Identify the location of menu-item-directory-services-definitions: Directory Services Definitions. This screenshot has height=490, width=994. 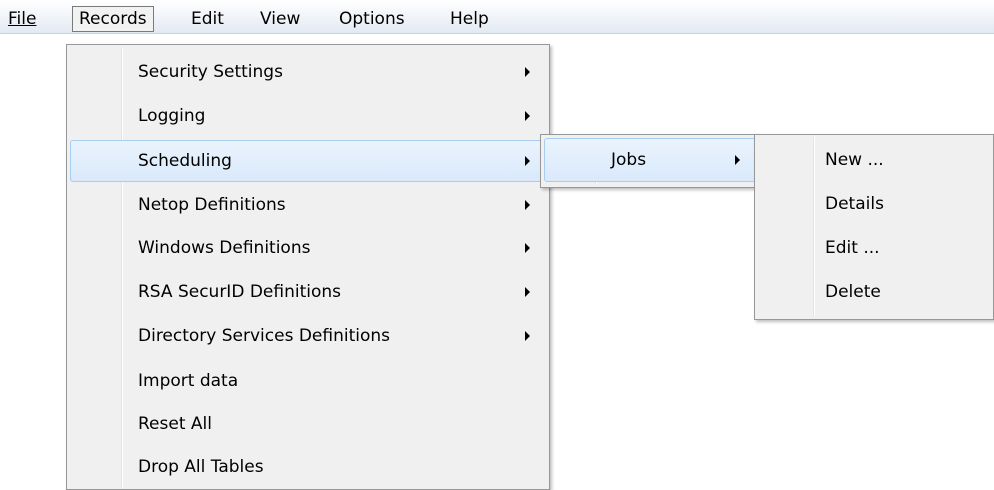
(308, 336).